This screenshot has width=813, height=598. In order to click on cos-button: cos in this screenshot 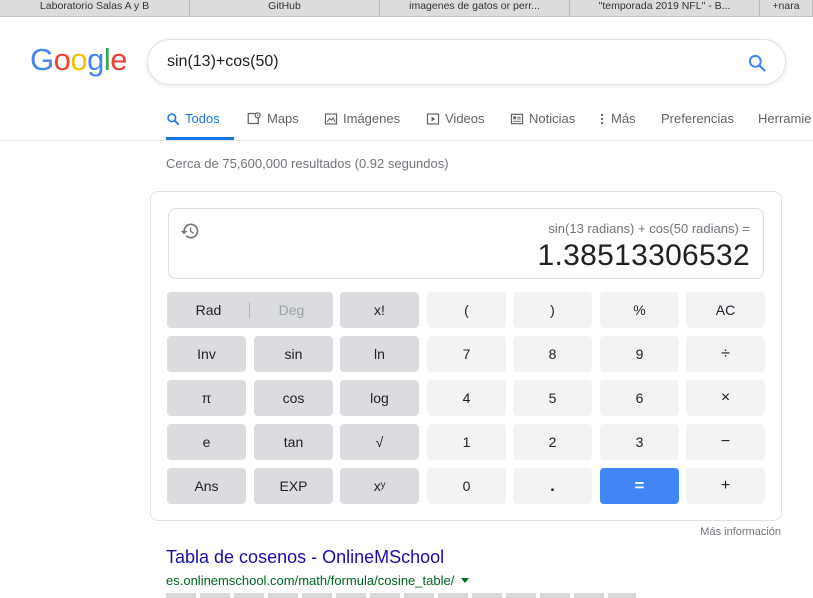, I will do `click(293, 398)`.